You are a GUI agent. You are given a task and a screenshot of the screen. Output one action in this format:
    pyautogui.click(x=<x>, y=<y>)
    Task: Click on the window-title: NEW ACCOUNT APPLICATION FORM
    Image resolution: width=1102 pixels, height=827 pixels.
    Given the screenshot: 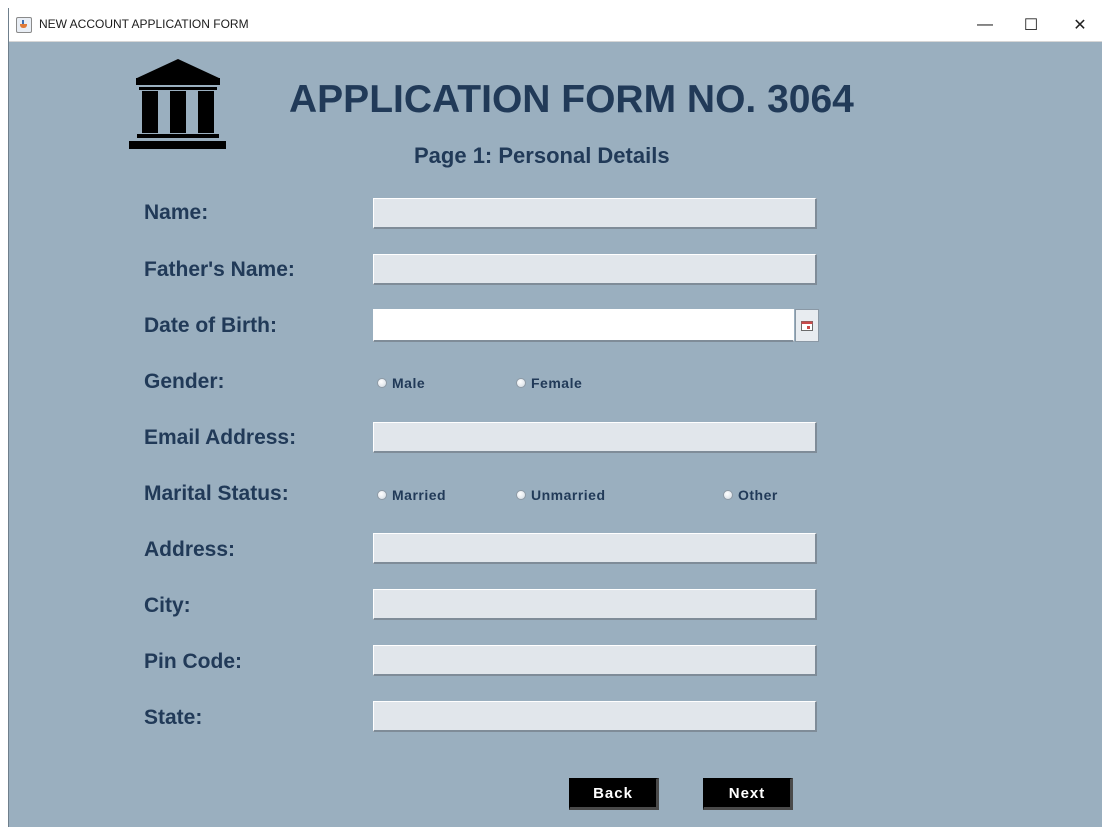 What is the action you would take?
    pyautogui.click(x=144, y=24)
    